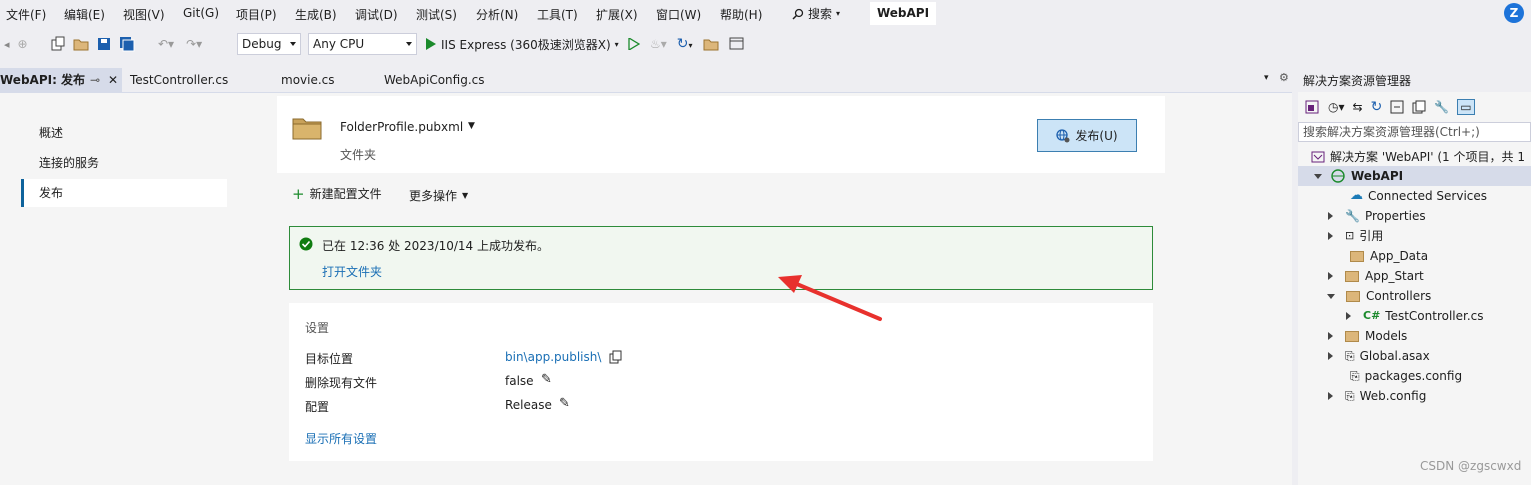  I want to click on tree-item: 🔧 Properties, so click(1377, 216).